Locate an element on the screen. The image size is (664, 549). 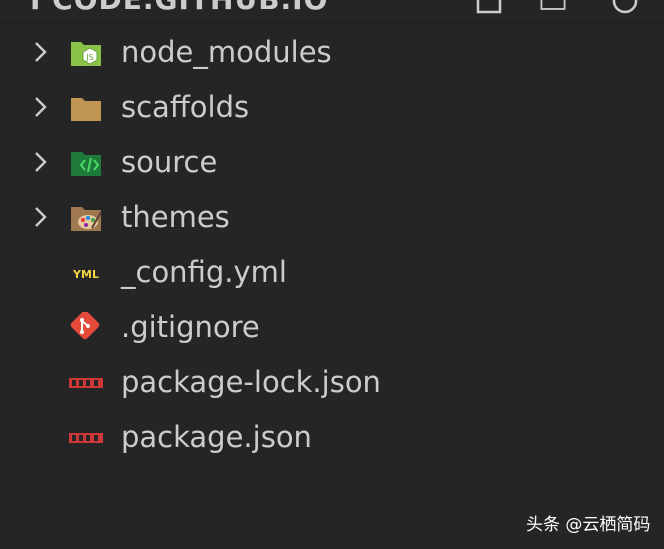
source-folder-icon is located at coordinates (86, 164).